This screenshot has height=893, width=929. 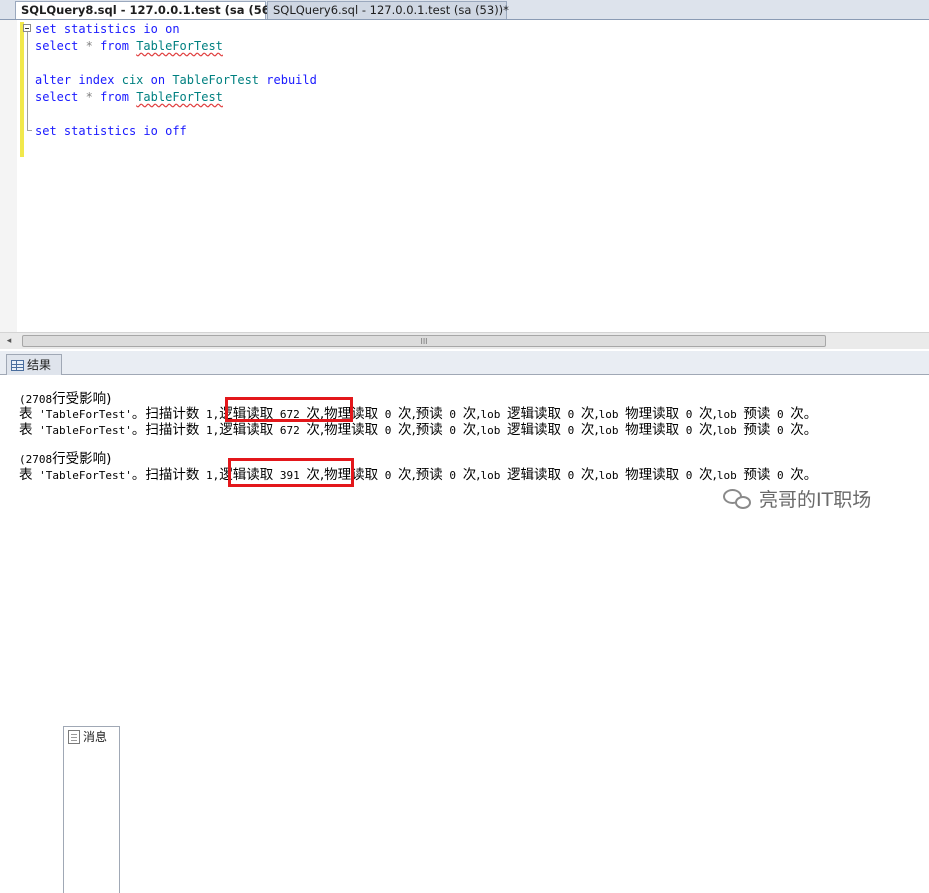 I want to click on code-line-7: set statistics io off, so click(x=111, y=131).